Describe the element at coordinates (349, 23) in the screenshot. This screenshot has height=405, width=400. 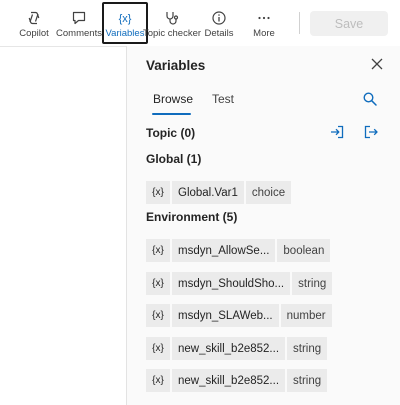
I see `save-button: Save` at that location.